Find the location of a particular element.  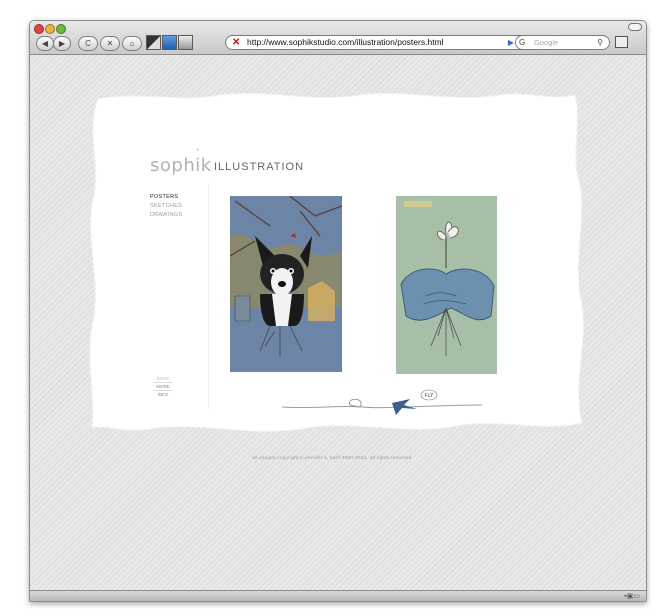

logo-accent-icon: ˊ is located at coordinates (197, 154).